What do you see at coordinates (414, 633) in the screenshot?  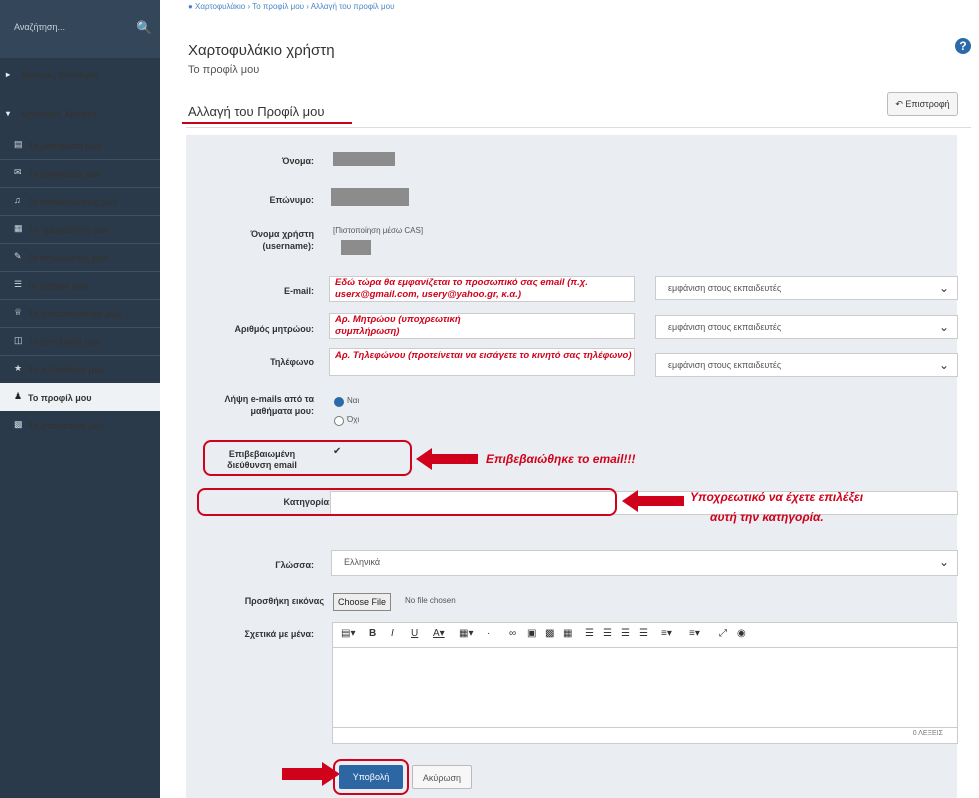 I see `underline-icon: U` at bounding box center [414, 633].